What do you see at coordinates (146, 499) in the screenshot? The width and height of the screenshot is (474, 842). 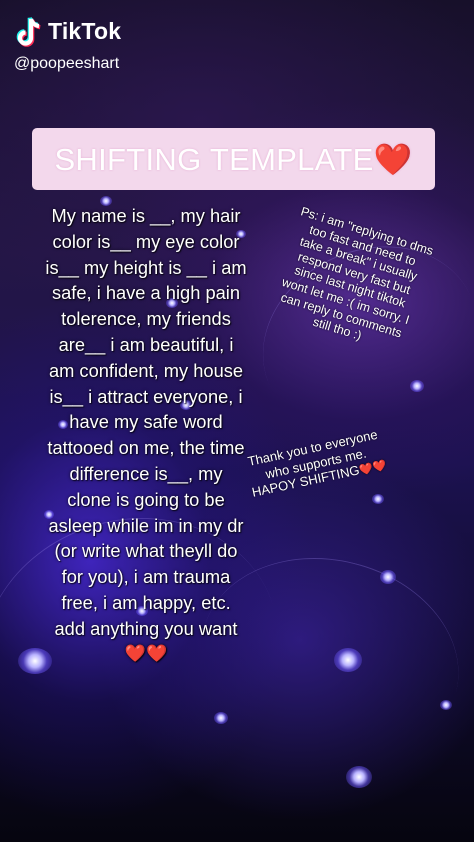 I see `template-line: clone is going to be` at bounding box center [146, 499].